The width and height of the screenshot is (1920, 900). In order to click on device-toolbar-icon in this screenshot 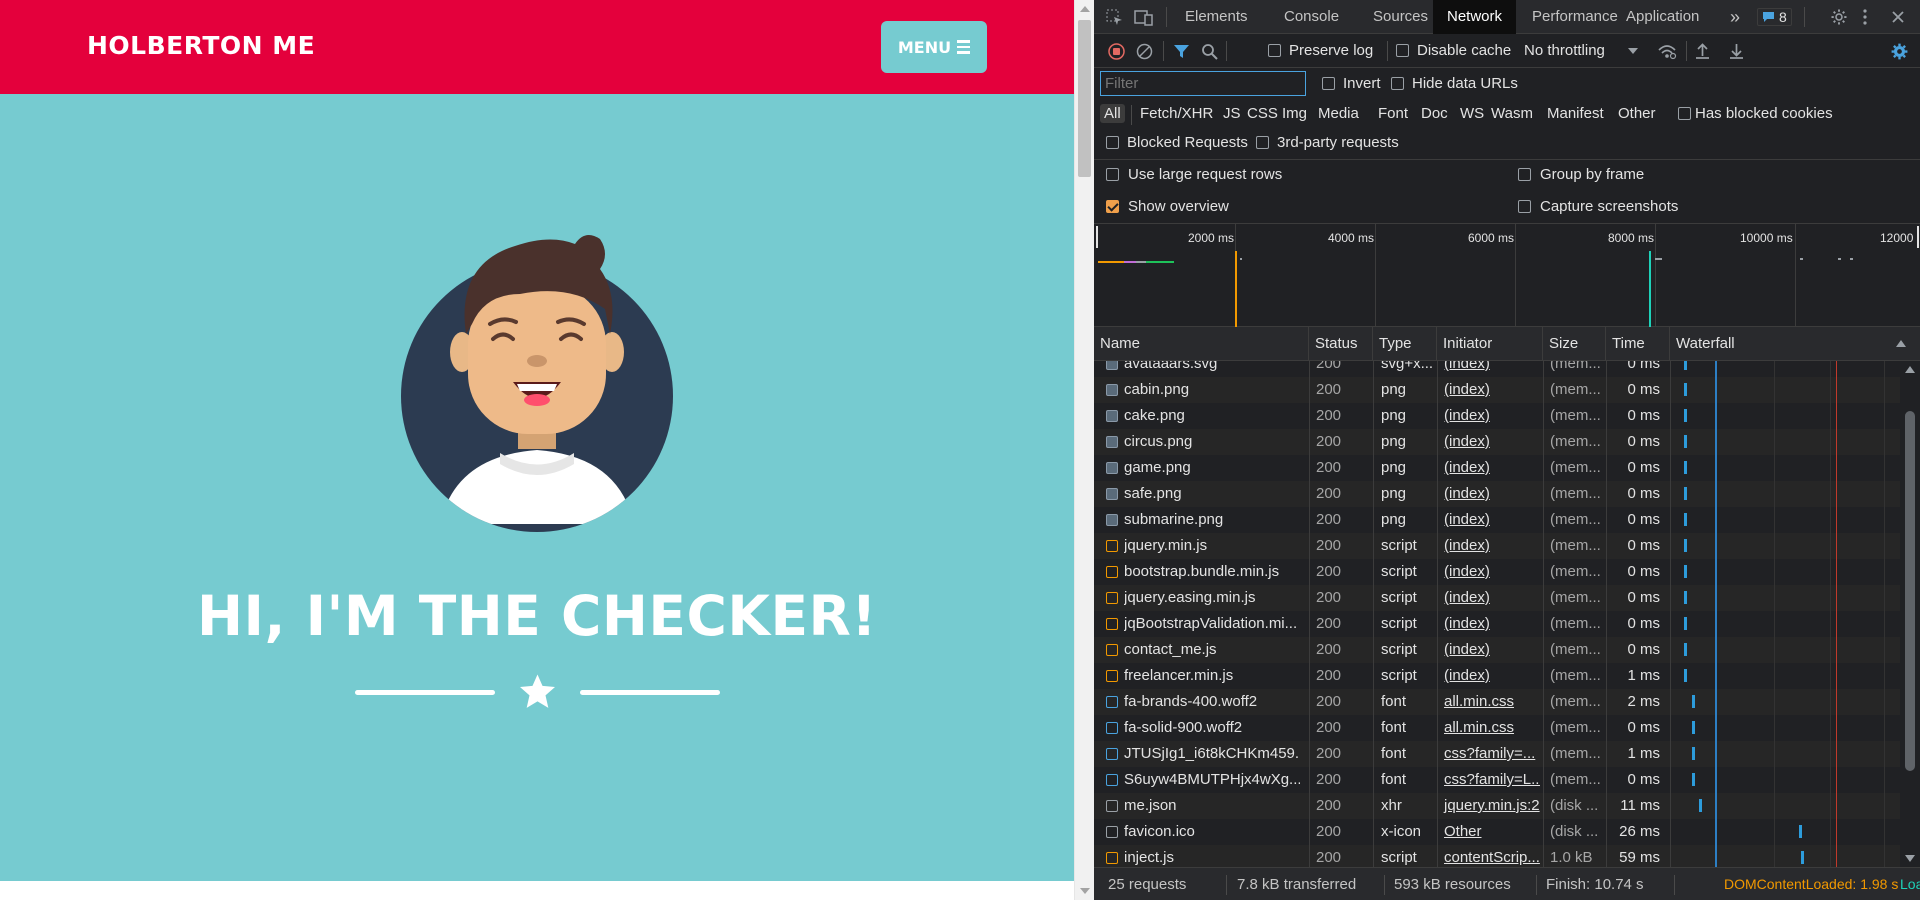, I will do `click(1143, 17)`.